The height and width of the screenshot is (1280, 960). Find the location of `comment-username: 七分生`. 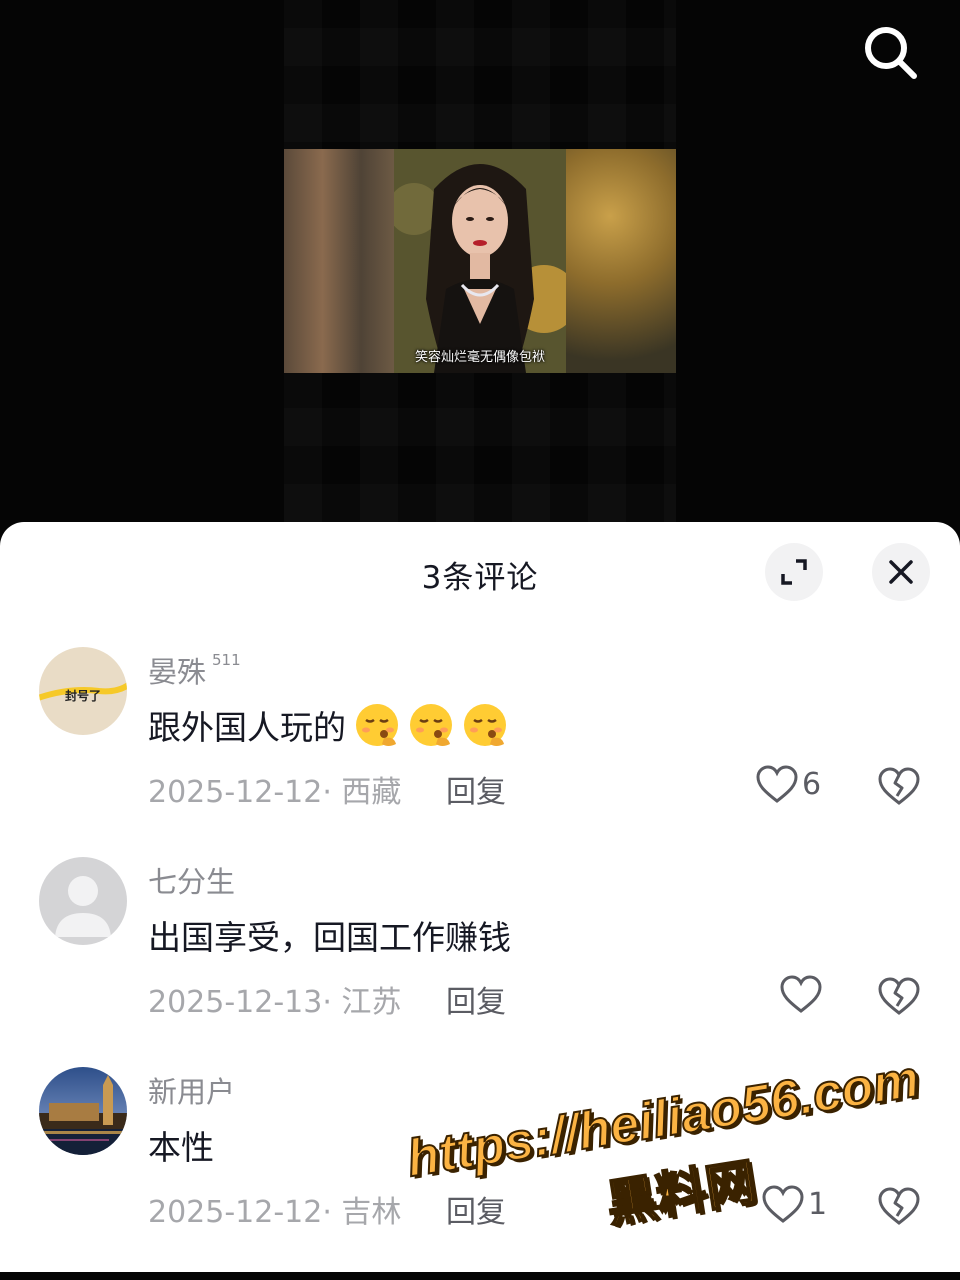

comment-username: 七分生 is located at coordinates (191, 880).